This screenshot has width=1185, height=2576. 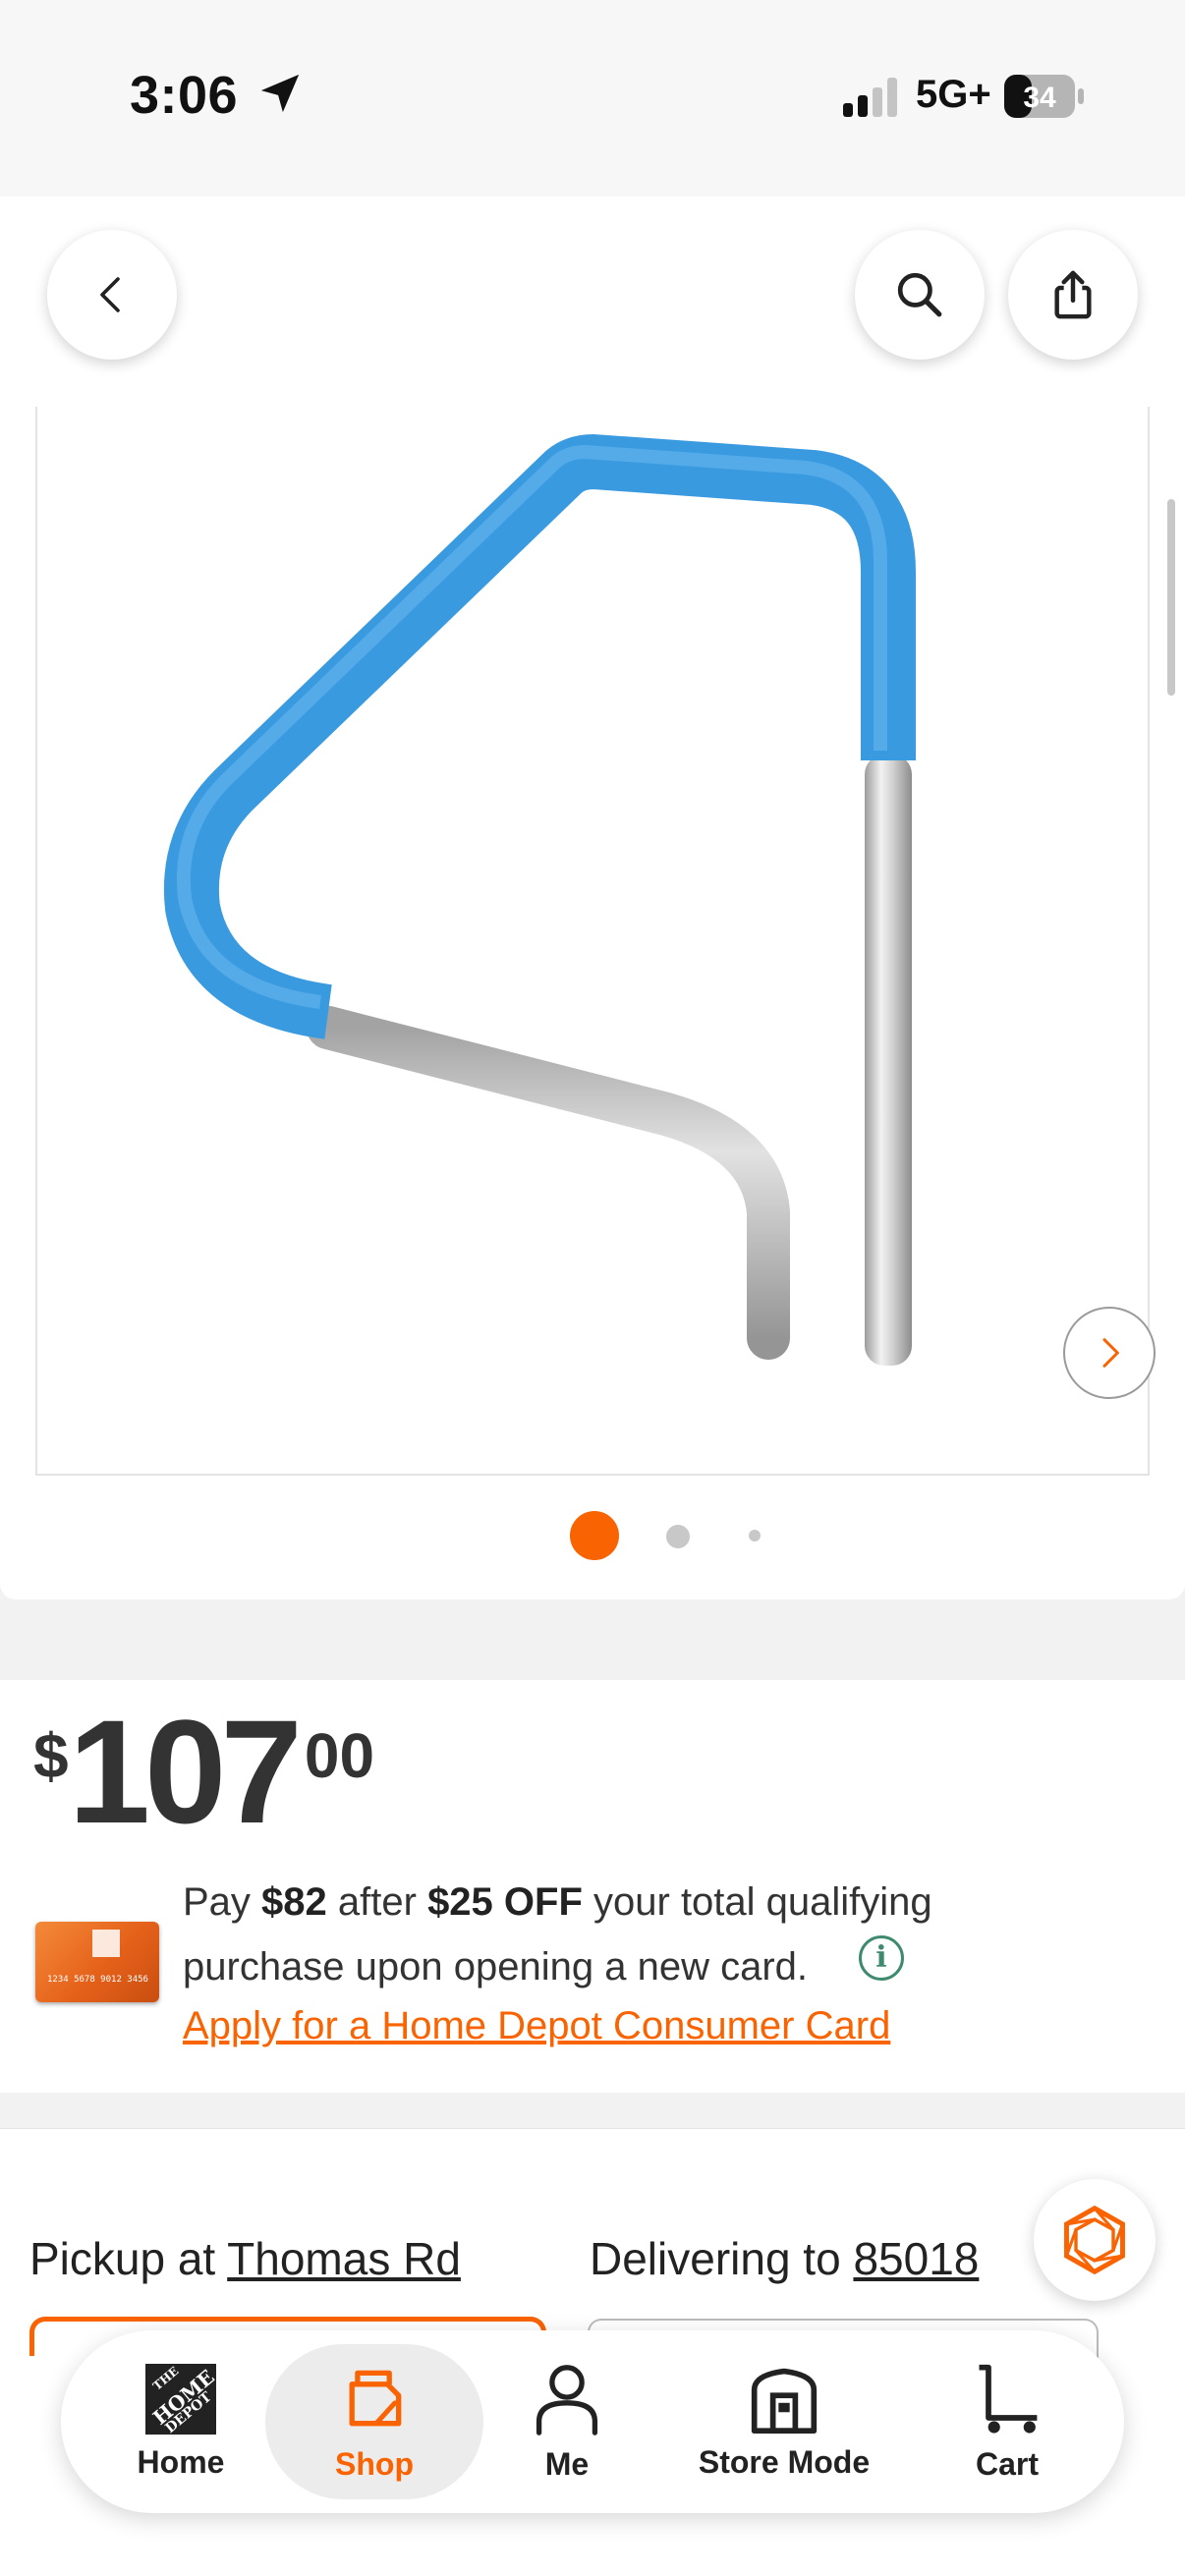 I want to click on promo-text: your total qualifying, so click(x=757, y=1902).